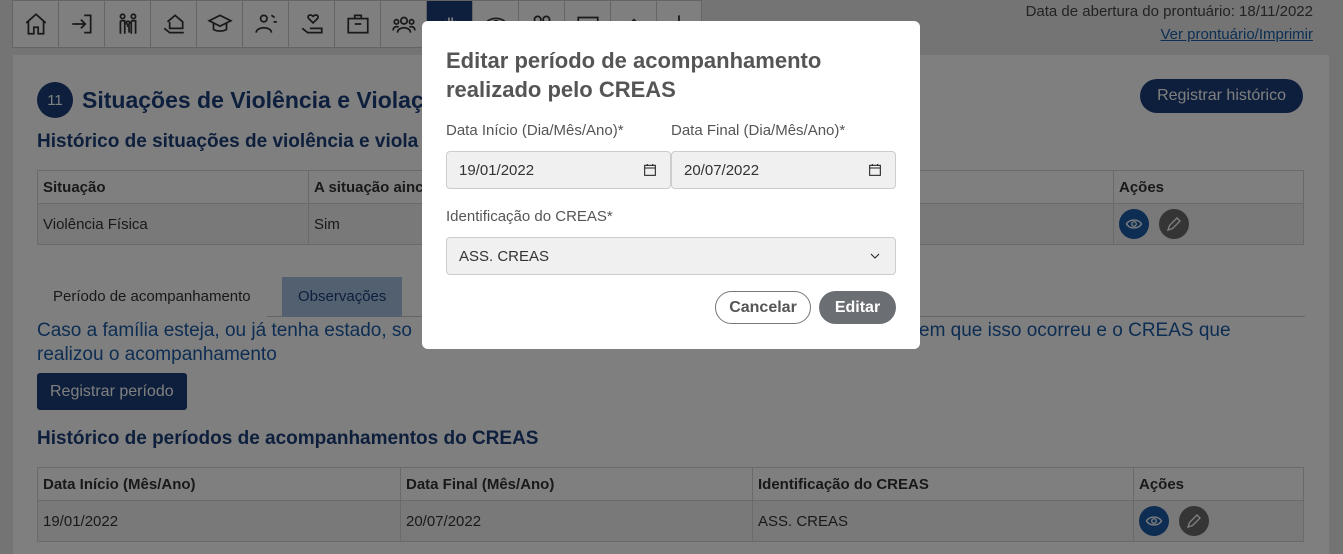  I want to click on start-date-label: Data Início (Dia/Mês/Ano)*, so click(535, 130).